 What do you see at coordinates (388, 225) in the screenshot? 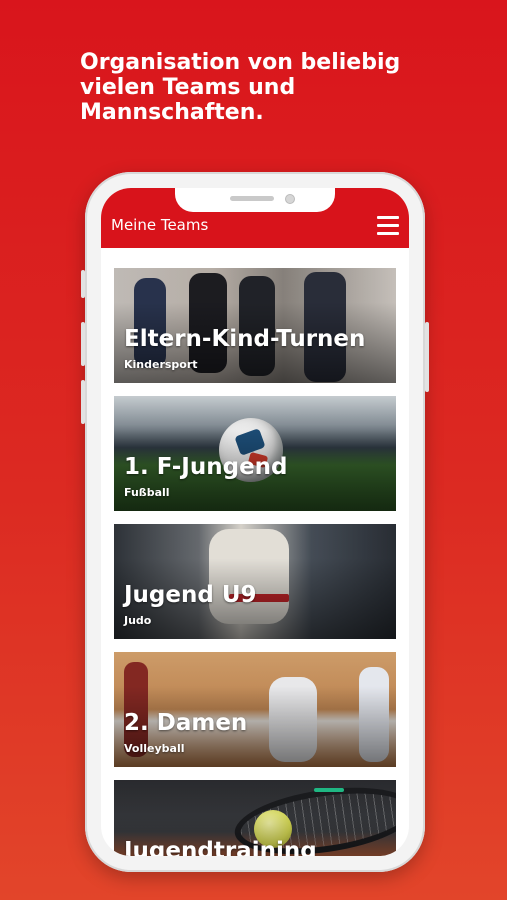
I see `hamburger-menu-icon` at bounding box center [388, 225].